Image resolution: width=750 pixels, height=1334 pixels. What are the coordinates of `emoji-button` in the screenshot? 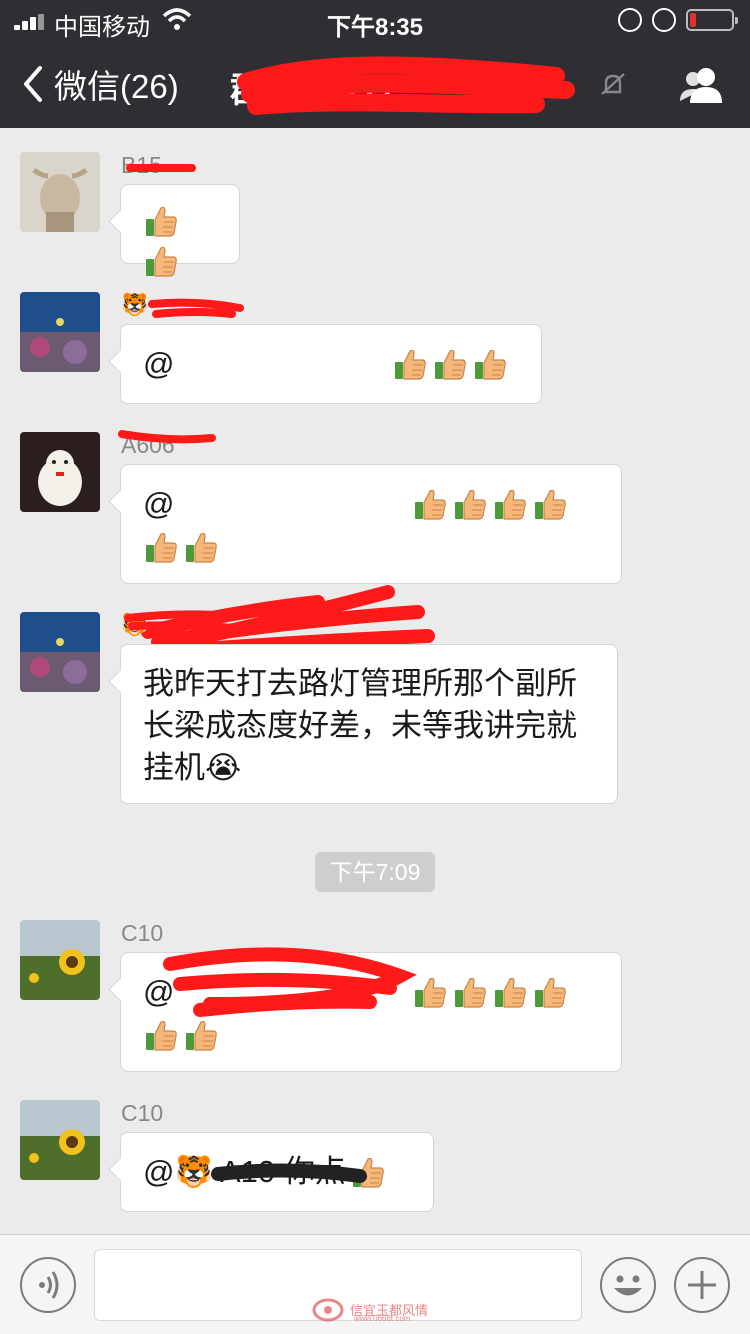 It's located at (628, 1285).